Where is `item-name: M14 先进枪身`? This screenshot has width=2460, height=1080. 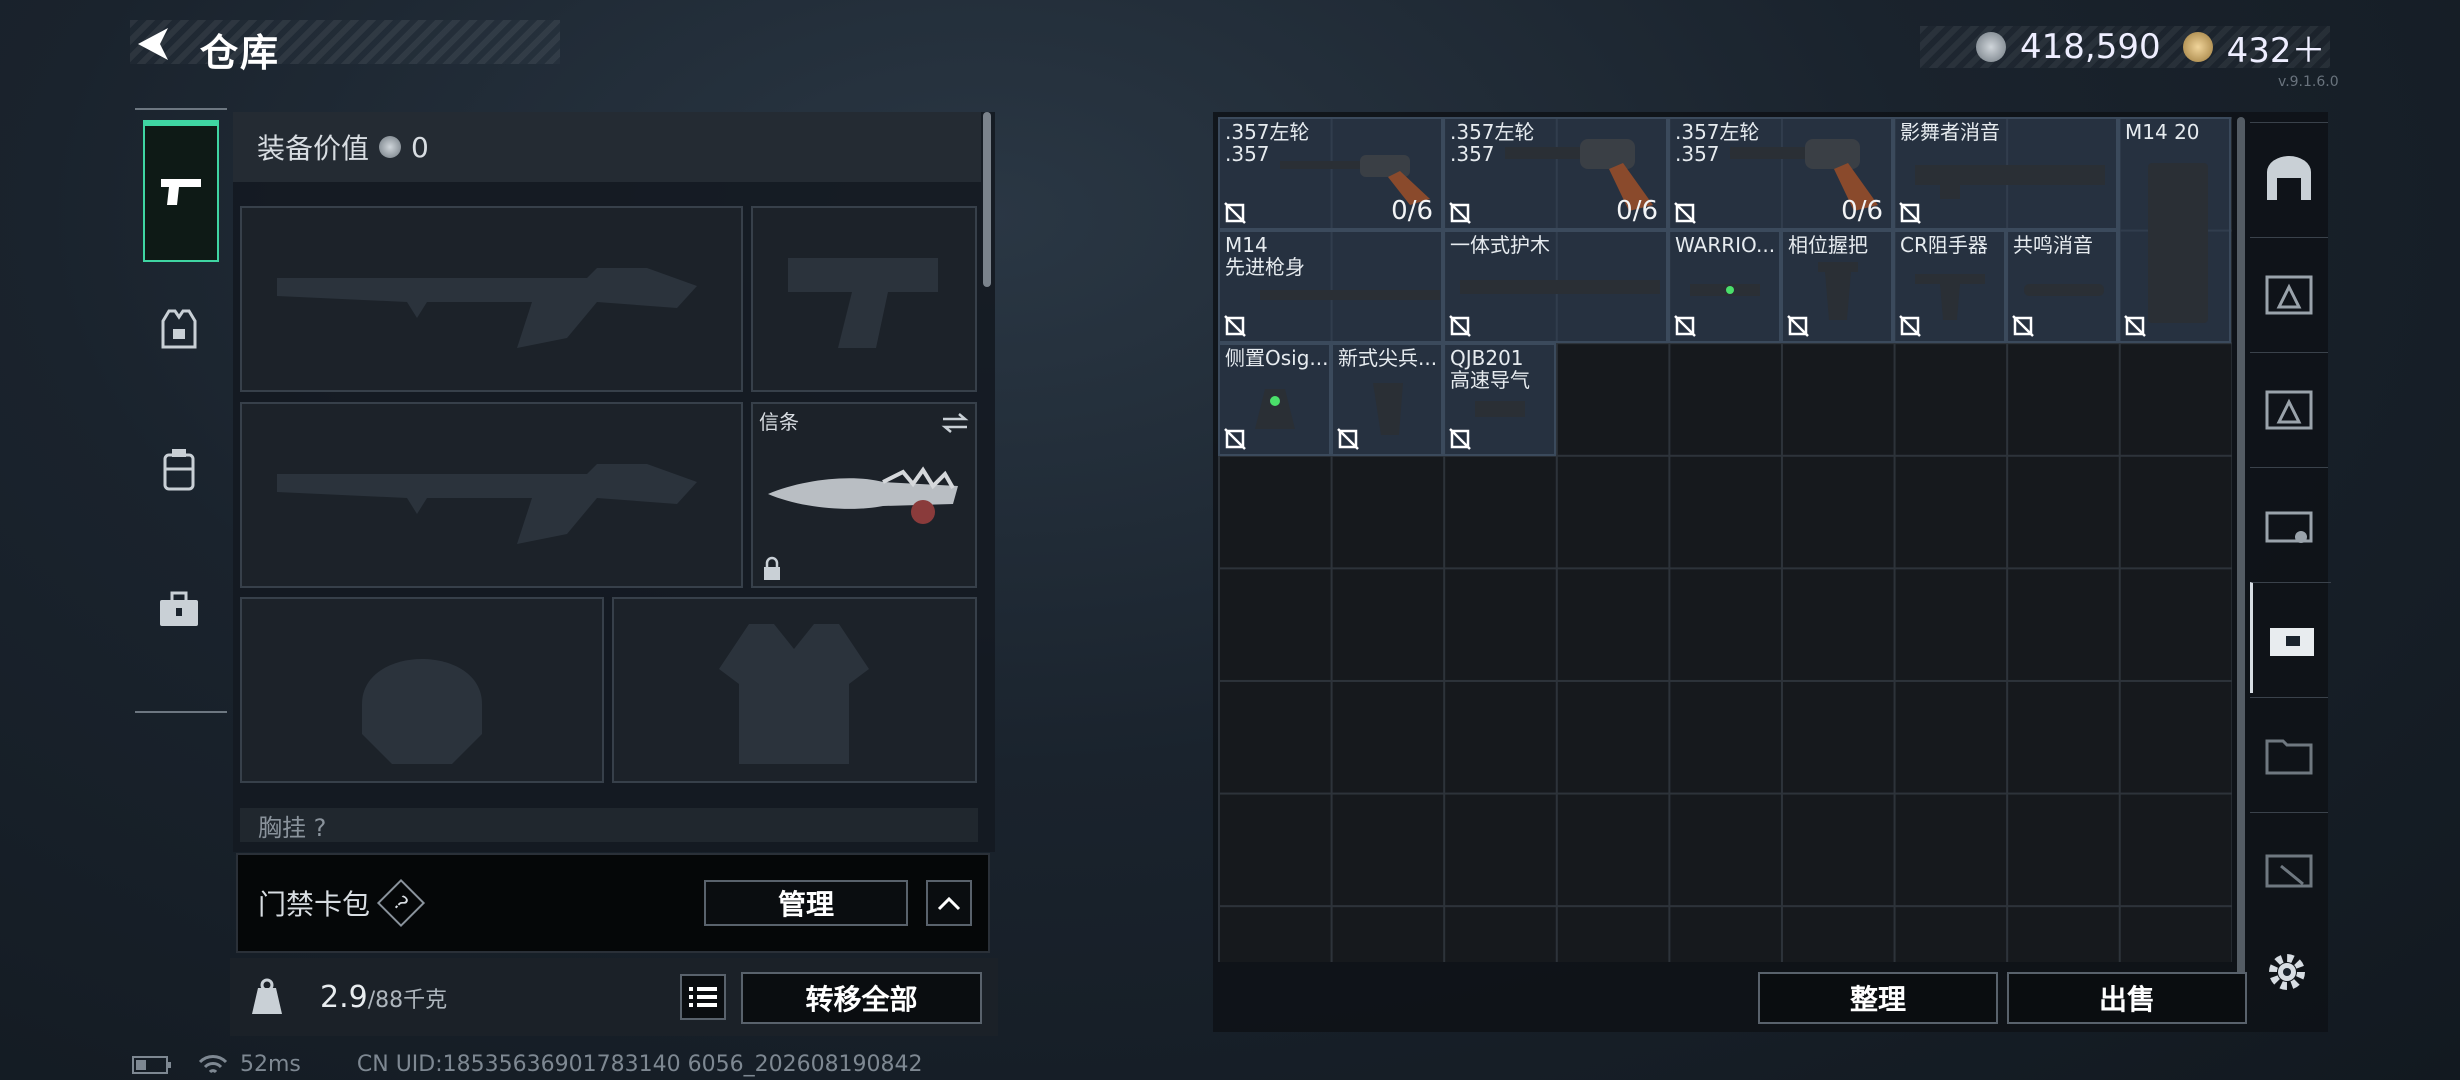 item-name: M14 先进枪身 is located at coordinates (1265, 256).